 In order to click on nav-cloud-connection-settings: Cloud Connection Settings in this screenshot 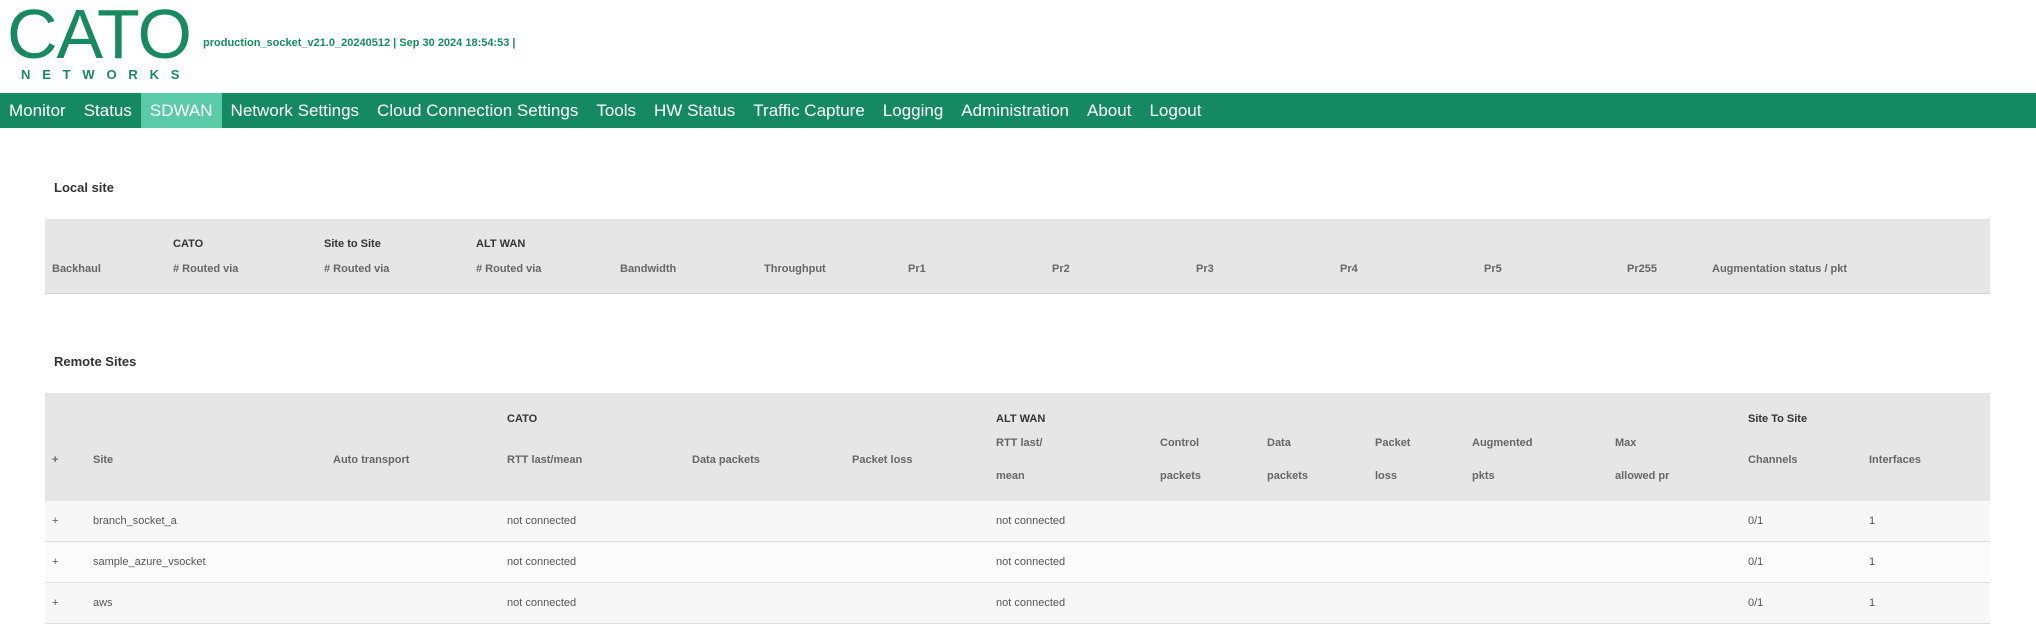, I will do `click(477, 110)`.